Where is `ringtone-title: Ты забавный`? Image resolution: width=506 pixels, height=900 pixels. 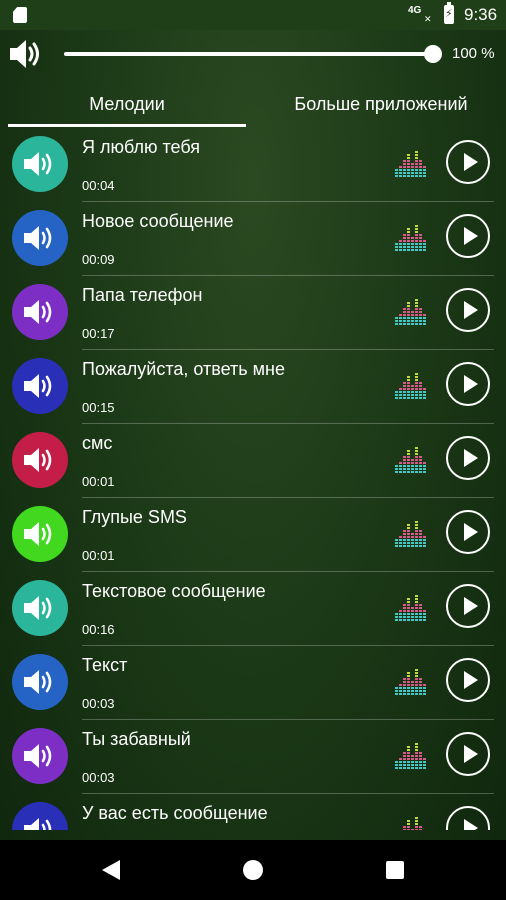
ringtone-title: Ты забавный is located at coordinates (136, 739).